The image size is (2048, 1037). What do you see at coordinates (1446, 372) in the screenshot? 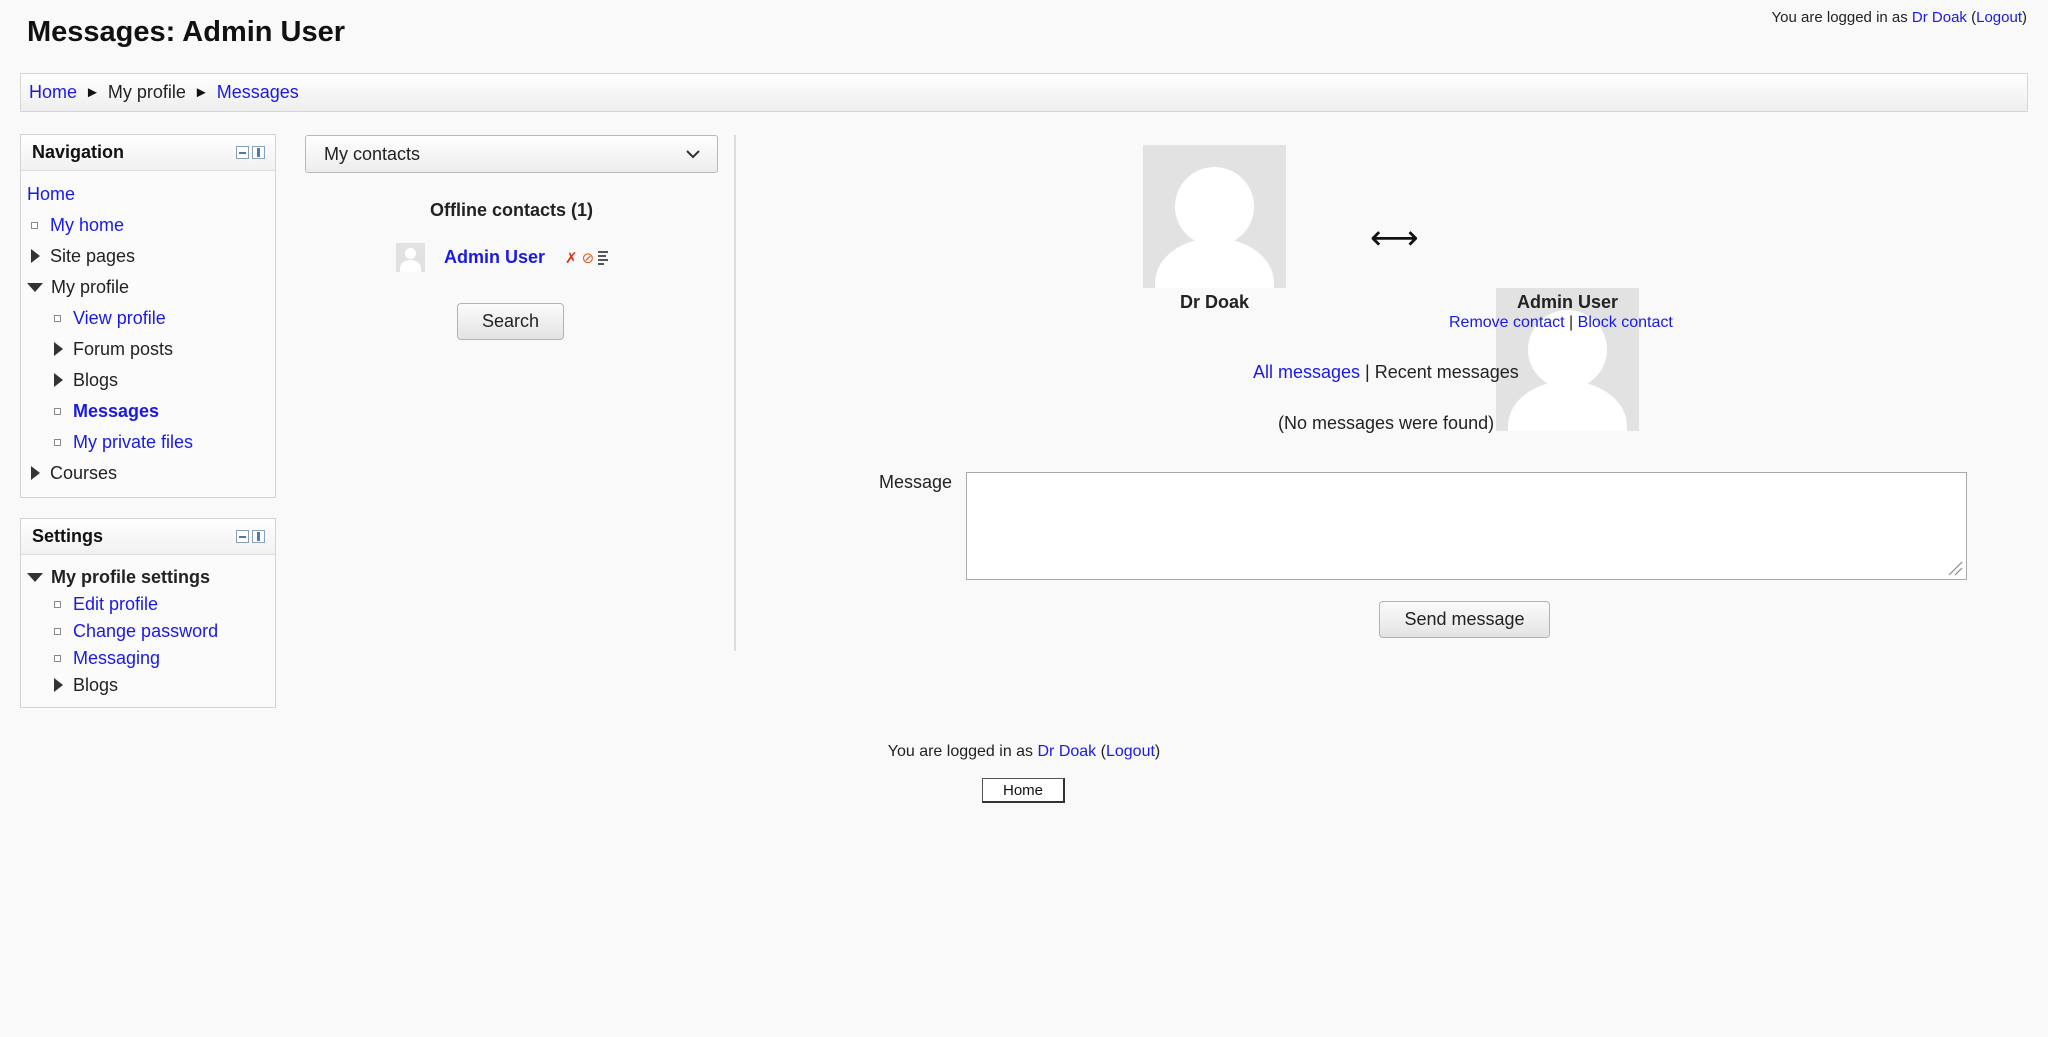
I see `recent-messages-label: Recent messages` at bounding box center [1446, 372].